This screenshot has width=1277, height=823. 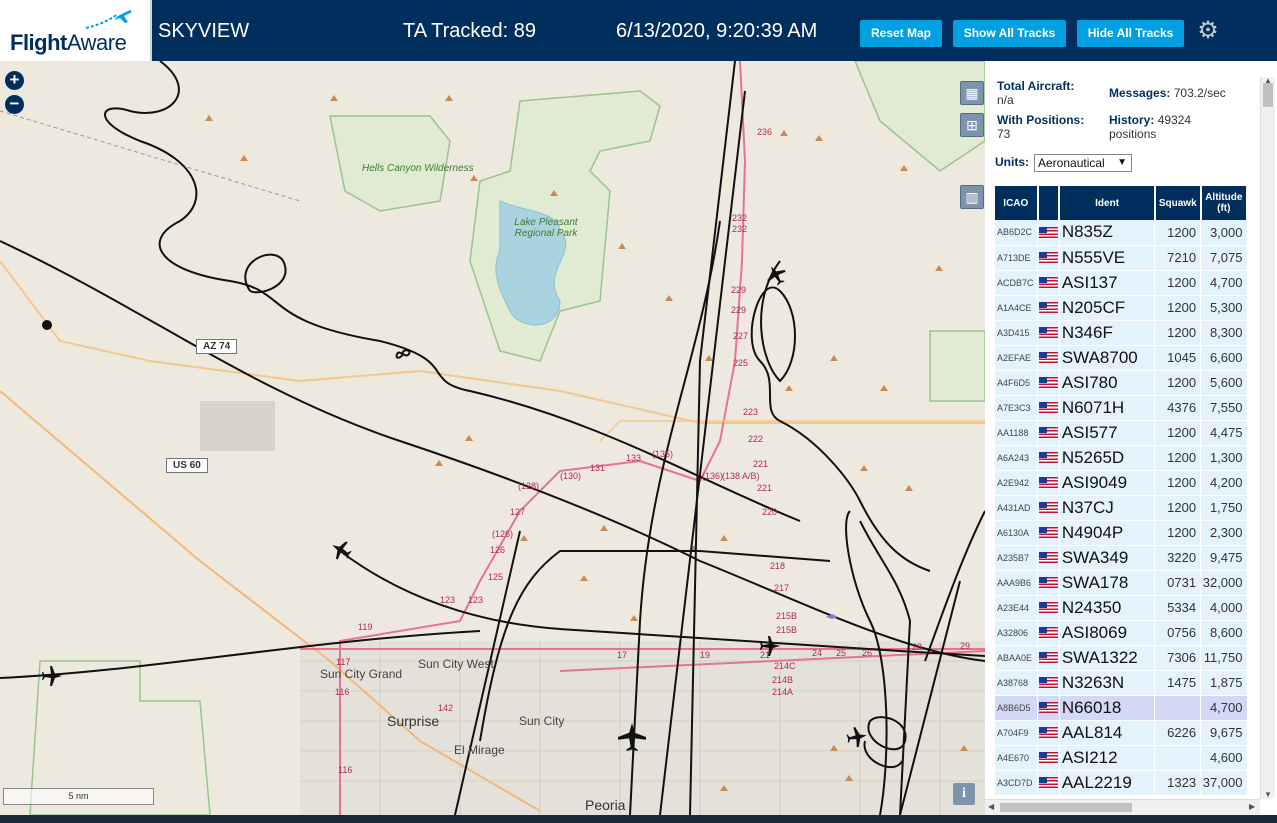 What do you see at coordinates (1121, 708) in the screenshot?
I see `table-row: A8B6D5 N66018 4,700` at bounding box center [1121, 708].